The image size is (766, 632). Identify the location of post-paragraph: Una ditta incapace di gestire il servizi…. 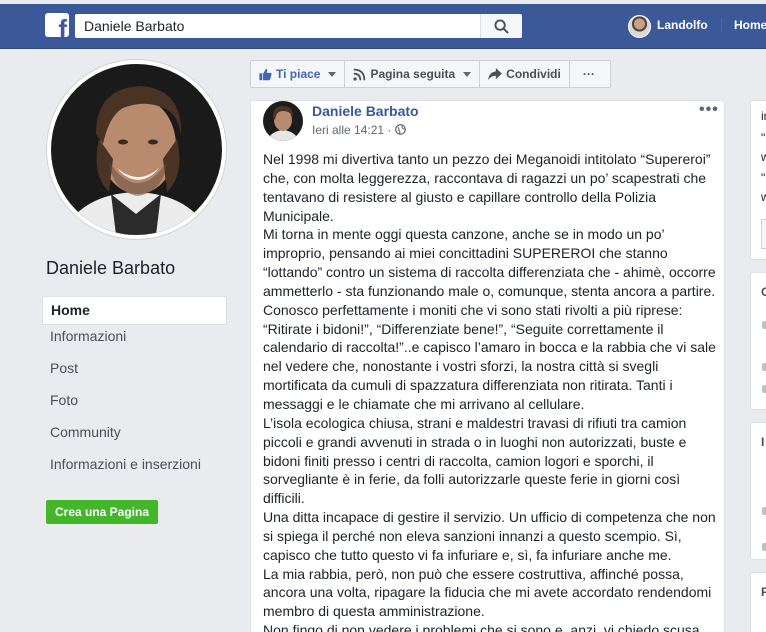
(489, 536).